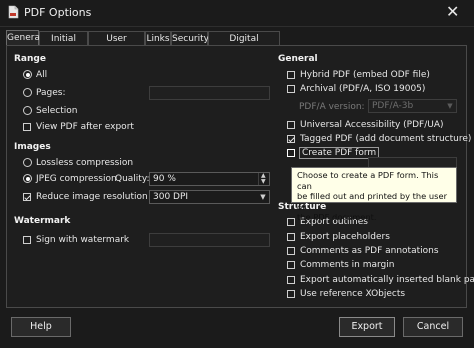 Image resolution: width=474 pixels, height=348 pixels. I want to click on pdfa-version-label: PDF/A version:, so click(332, 107).